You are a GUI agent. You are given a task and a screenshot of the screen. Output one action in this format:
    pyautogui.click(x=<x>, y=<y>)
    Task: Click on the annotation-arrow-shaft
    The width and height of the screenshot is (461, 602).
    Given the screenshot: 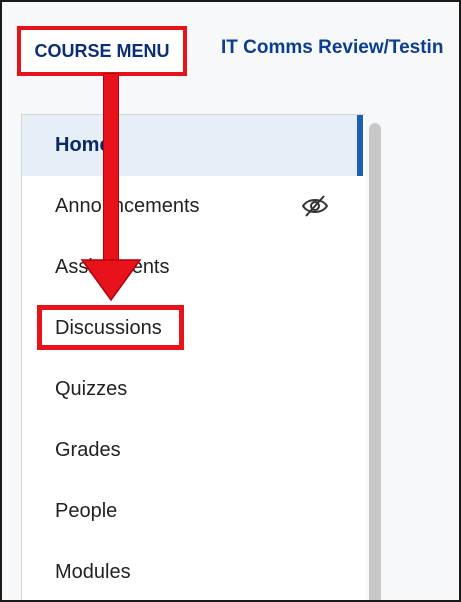 What is the action you would take?
    pyautogui.click(x=111, y=168)
    